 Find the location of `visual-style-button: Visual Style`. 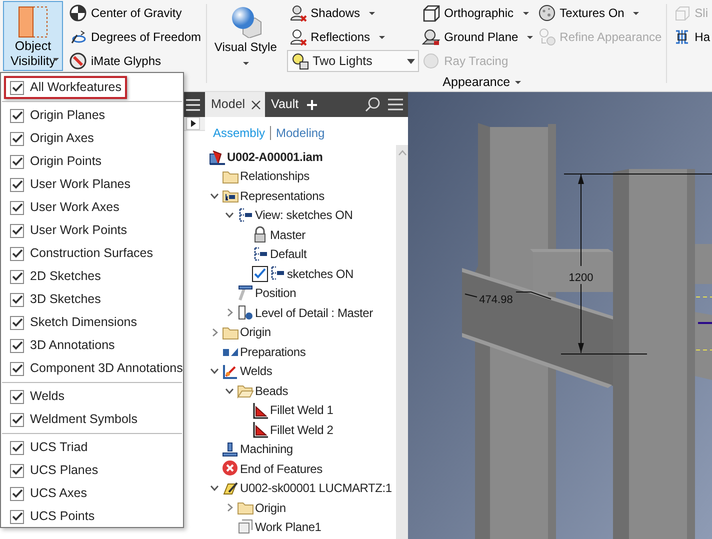

visual-style-button: Visual Style is located at coordinates (245, 36).